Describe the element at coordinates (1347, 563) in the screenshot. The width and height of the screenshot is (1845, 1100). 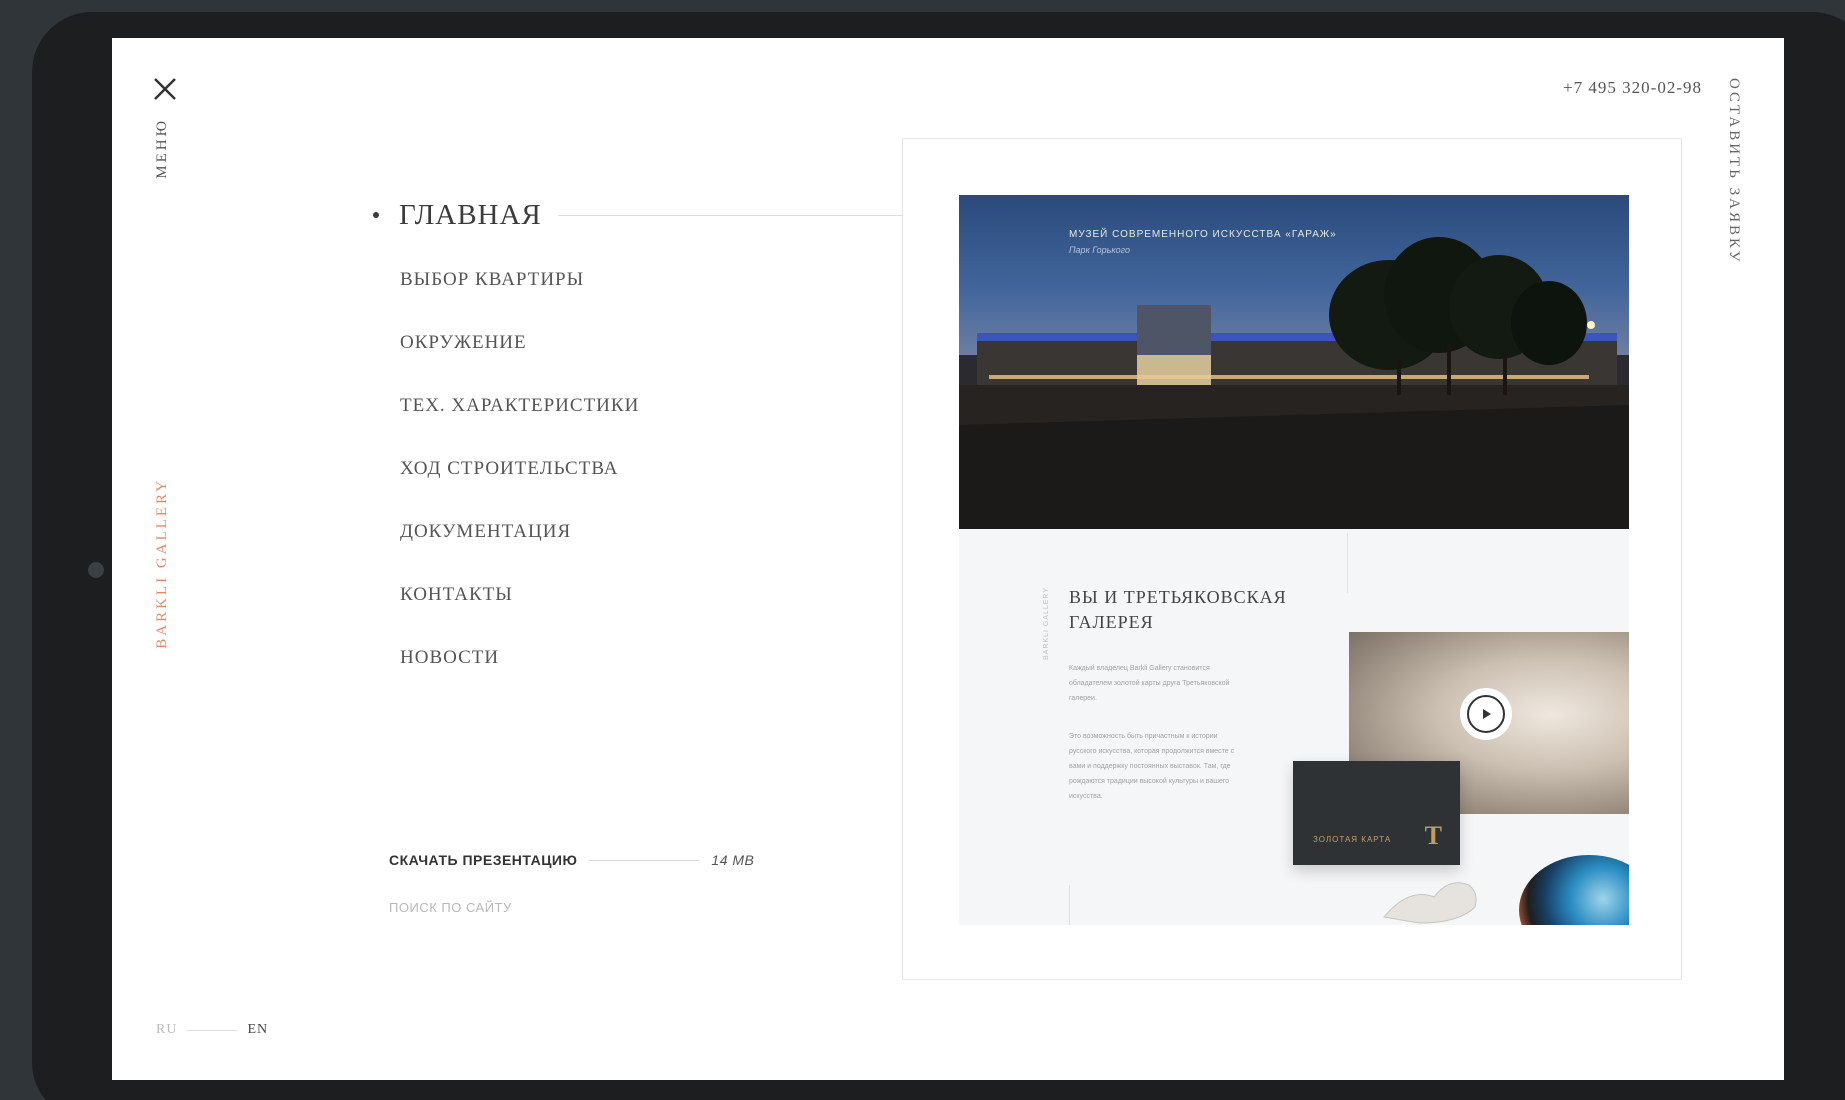
I see `section-divider` at that location.